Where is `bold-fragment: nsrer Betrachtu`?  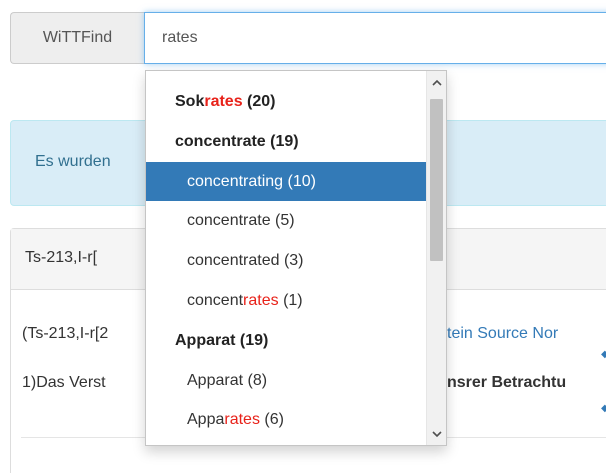 bold-fragment: nsrer Betrachtu is located at coordinates (507, 382).